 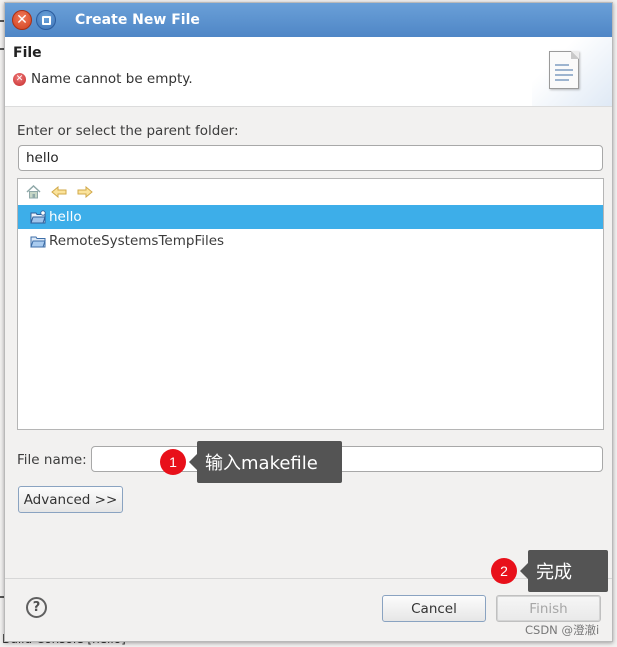 What do you see at coordinates (504, 571) in the screenshot?
I see `annotation-badge-2: 2` at bounding box center [504, 571].